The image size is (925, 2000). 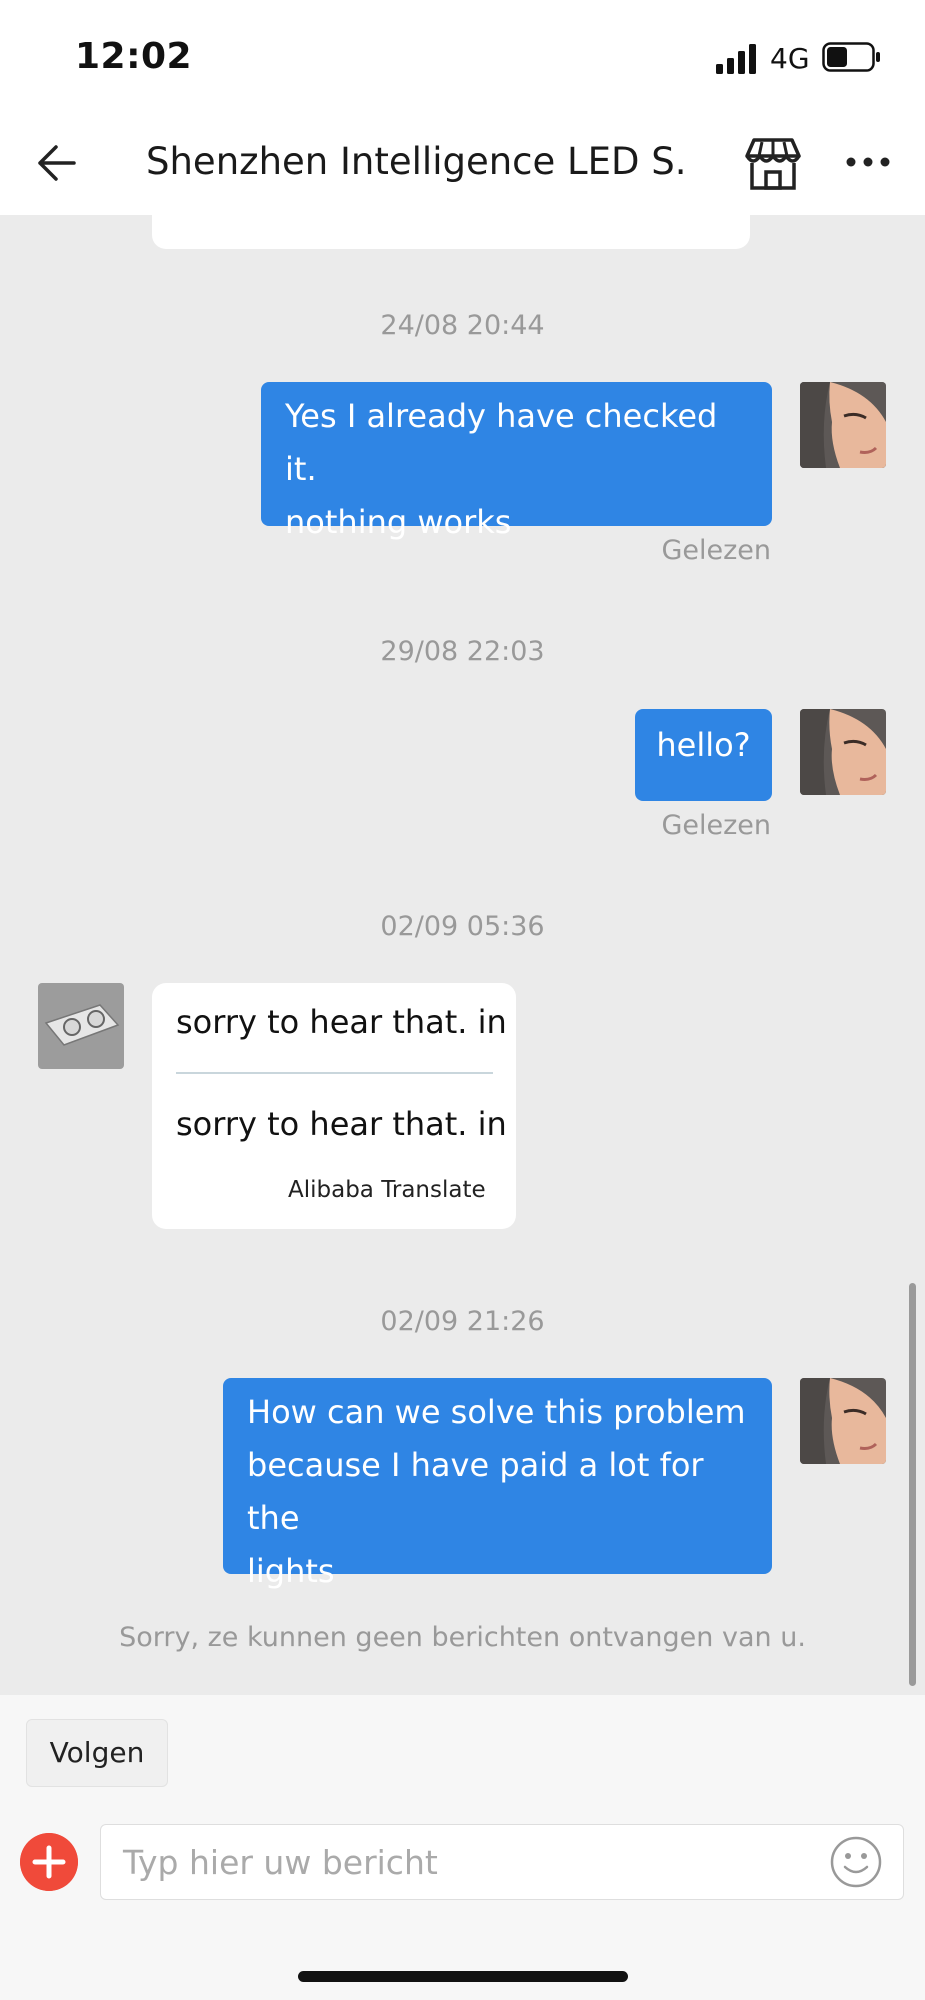 What do you see at coordinates (341, 1022) in the screenshot?
I see `original-message-text: sorry to hear that. in` at bounding box center [341, 1022].